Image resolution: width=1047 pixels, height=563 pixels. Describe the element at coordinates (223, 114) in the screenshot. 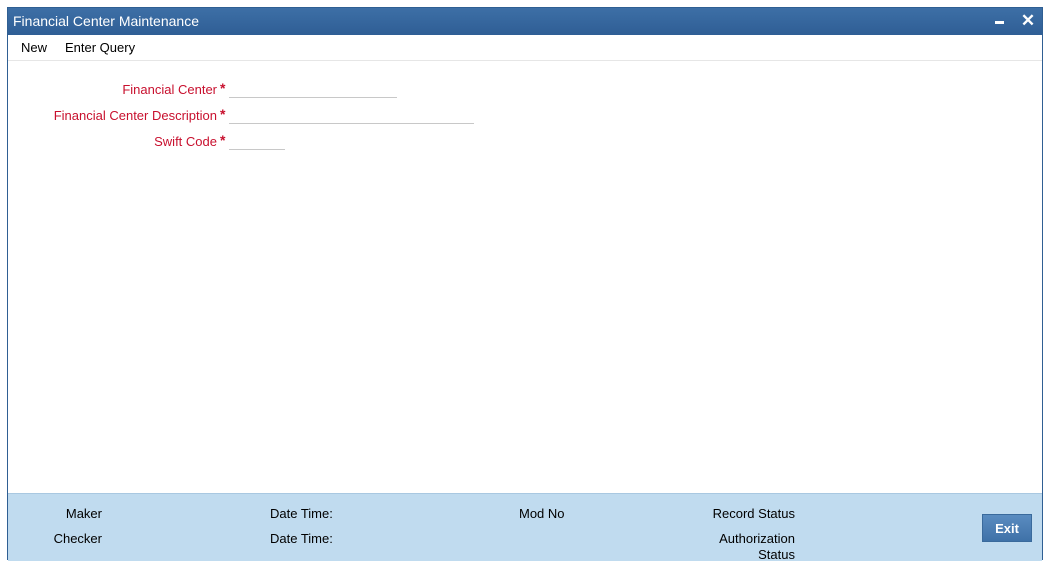

I see `financial-center-description-required-marker: *` at that location.